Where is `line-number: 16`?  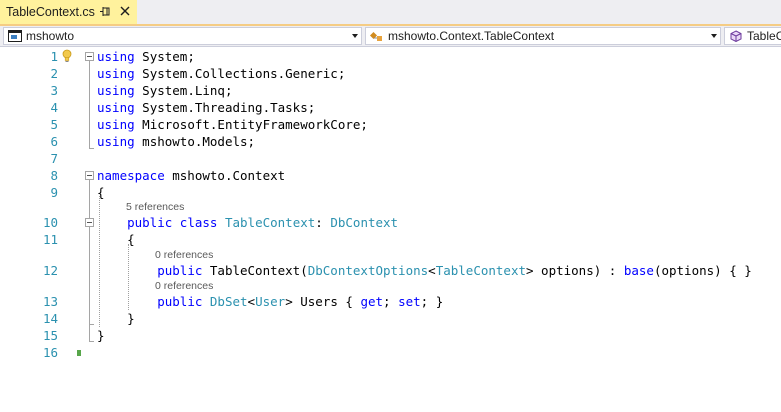 line-number: 16 is located at coordinates (50, 352).